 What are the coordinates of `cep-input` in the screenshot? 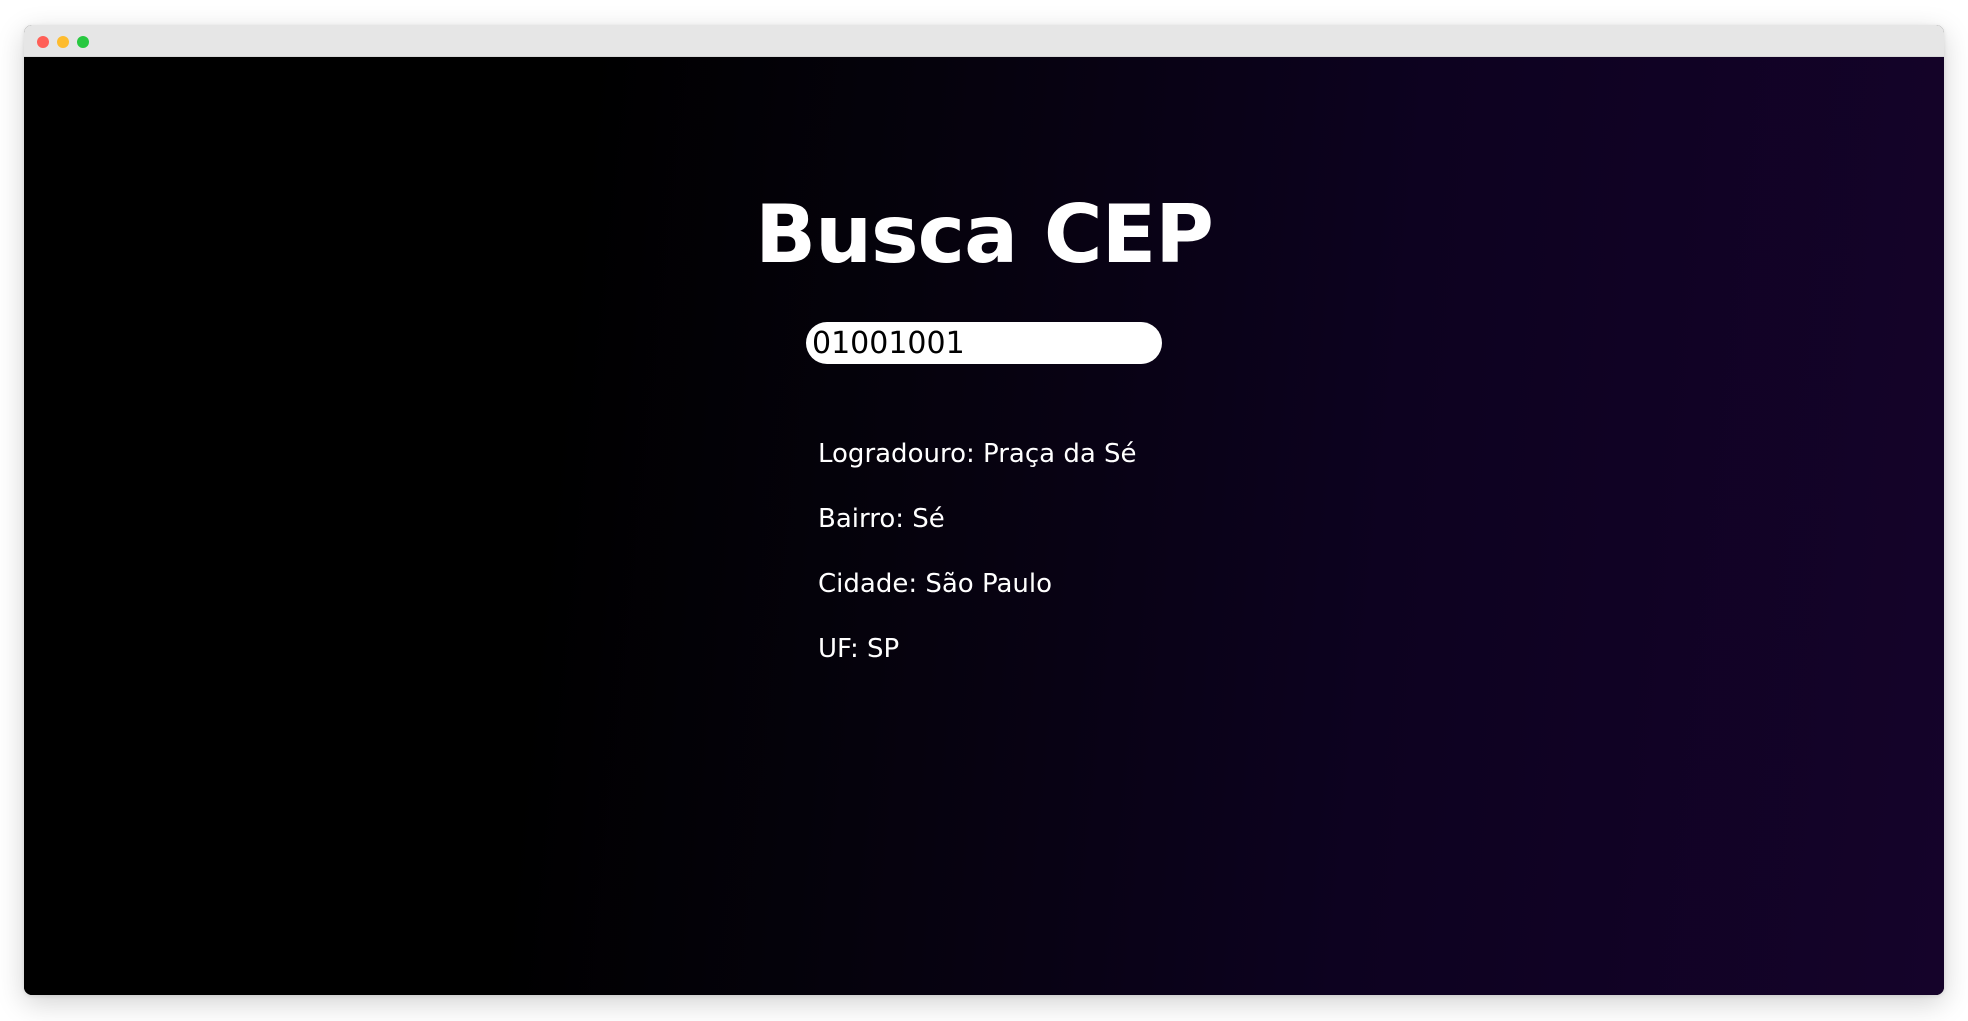 It's located at (984, 343).